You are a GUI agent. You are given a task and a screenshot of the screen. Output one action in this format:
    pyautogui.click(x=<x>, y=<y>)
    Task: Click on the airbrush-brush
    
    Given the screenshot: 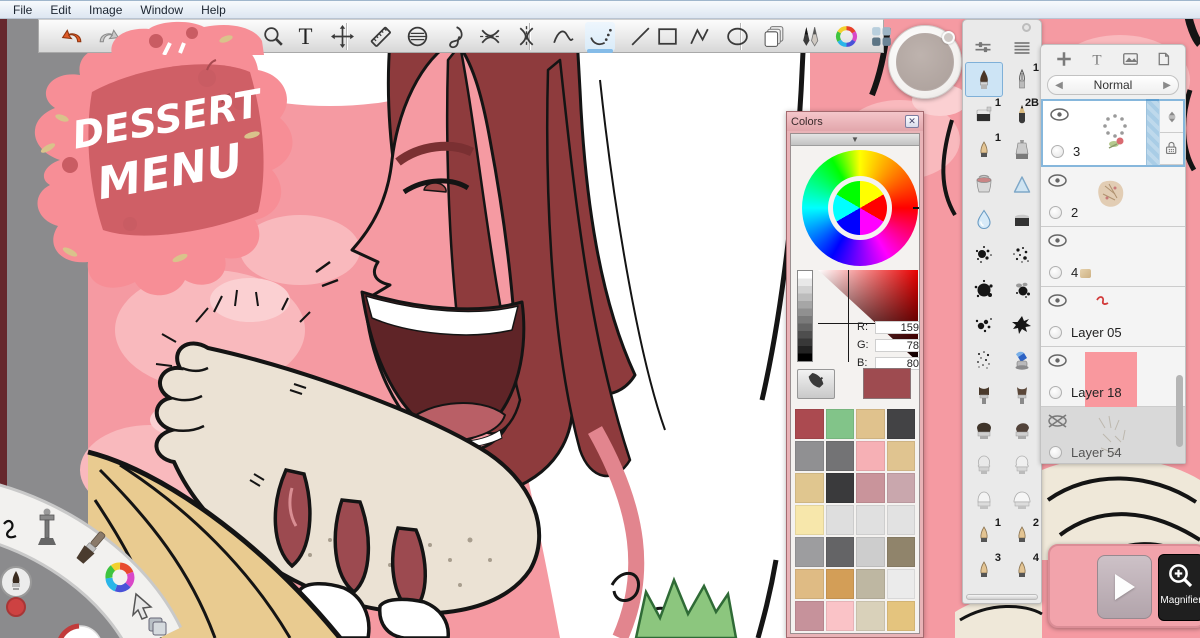 What is the action you would take?
    pyautogui.click(x=1022, y=149)
    